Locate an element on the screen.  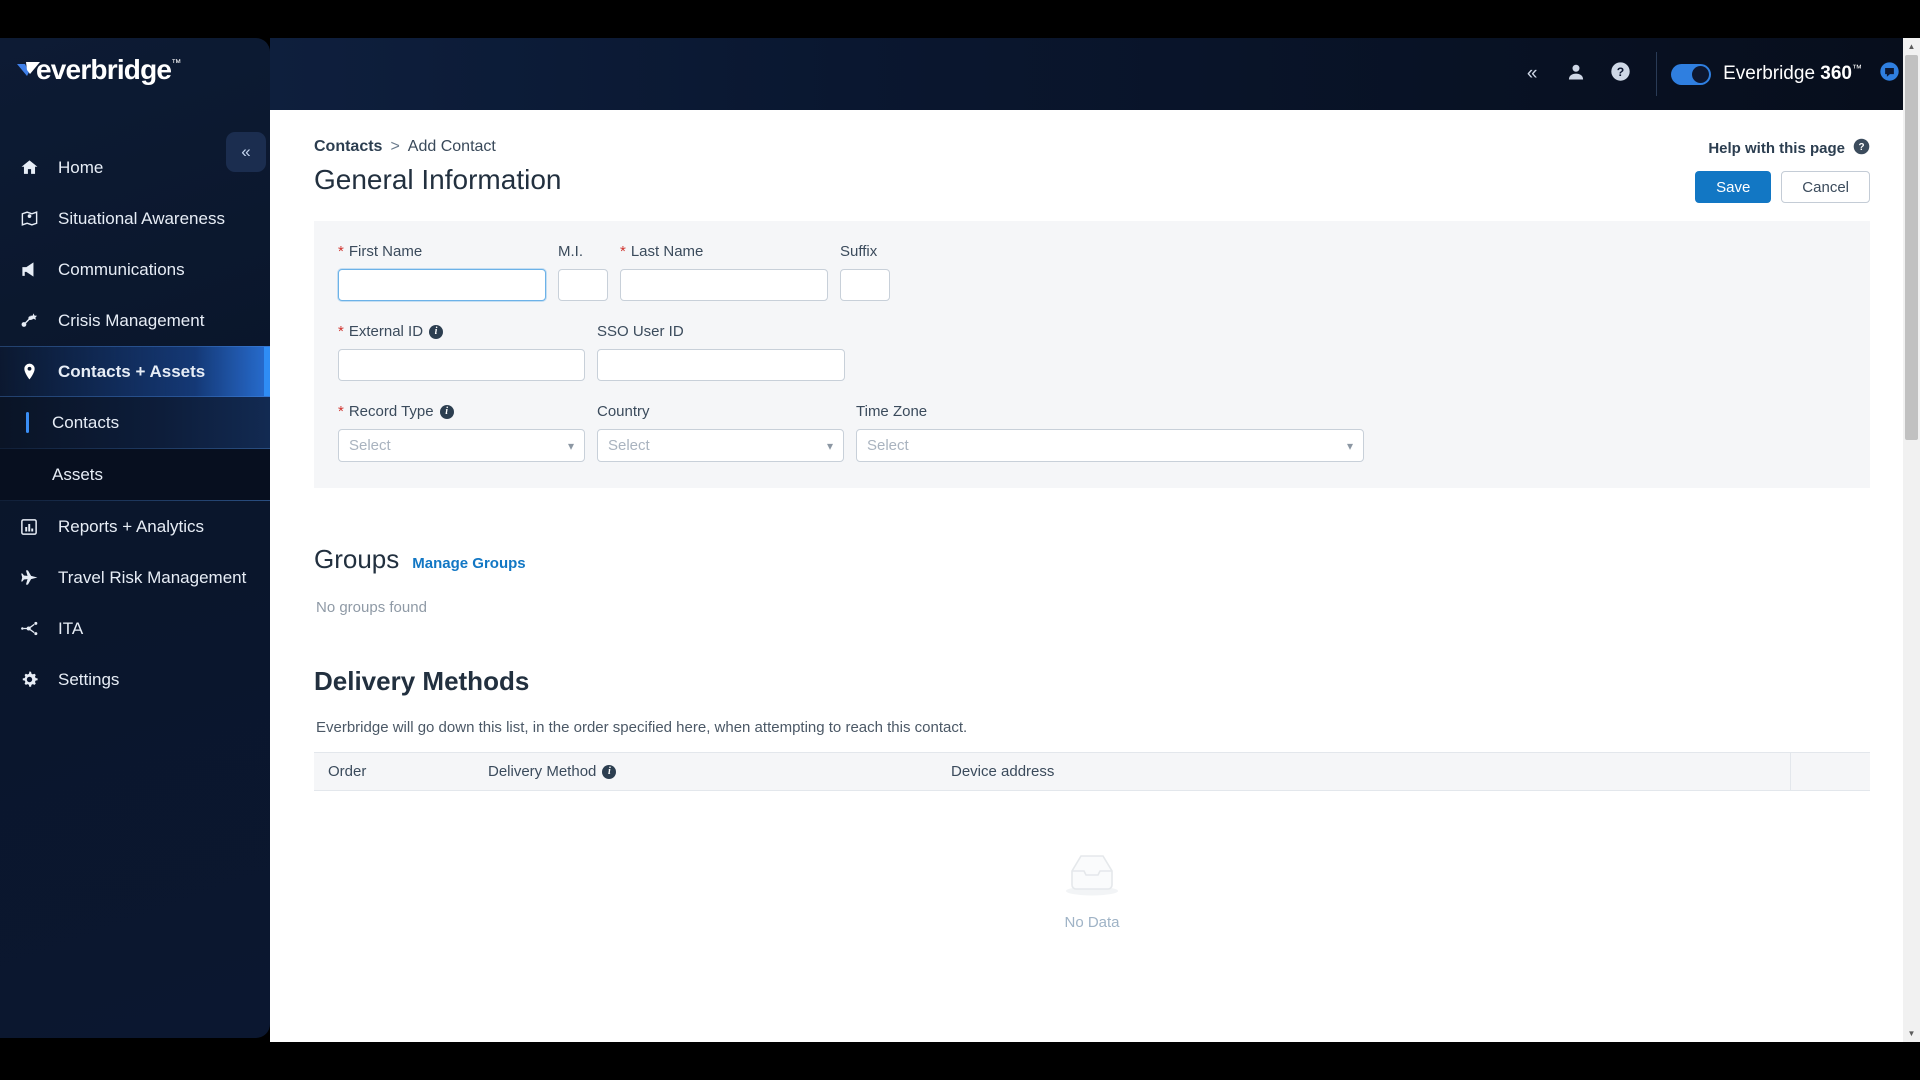
map-pin-icon is located at coordinates (33, 218).